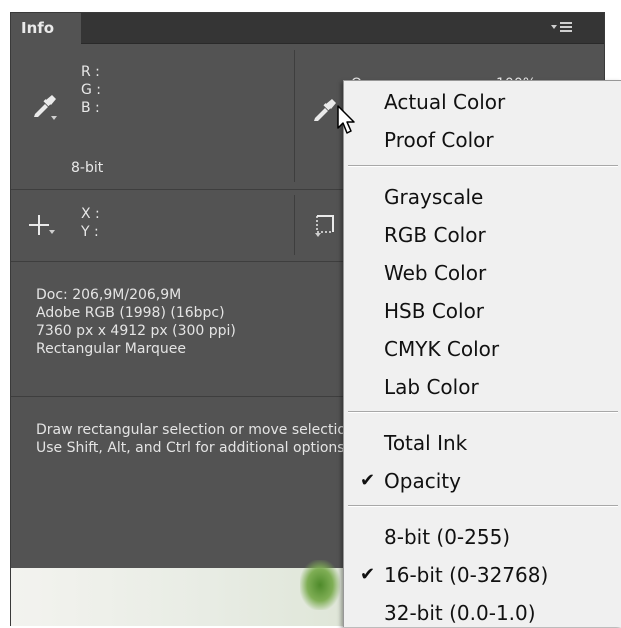 This screenshot has width=621, height=628. Describe the element at coordinates (136, 331) in the screenshot. I see `dimensions-text: 7360 px x 4912 px (300 ppi)` at that location.